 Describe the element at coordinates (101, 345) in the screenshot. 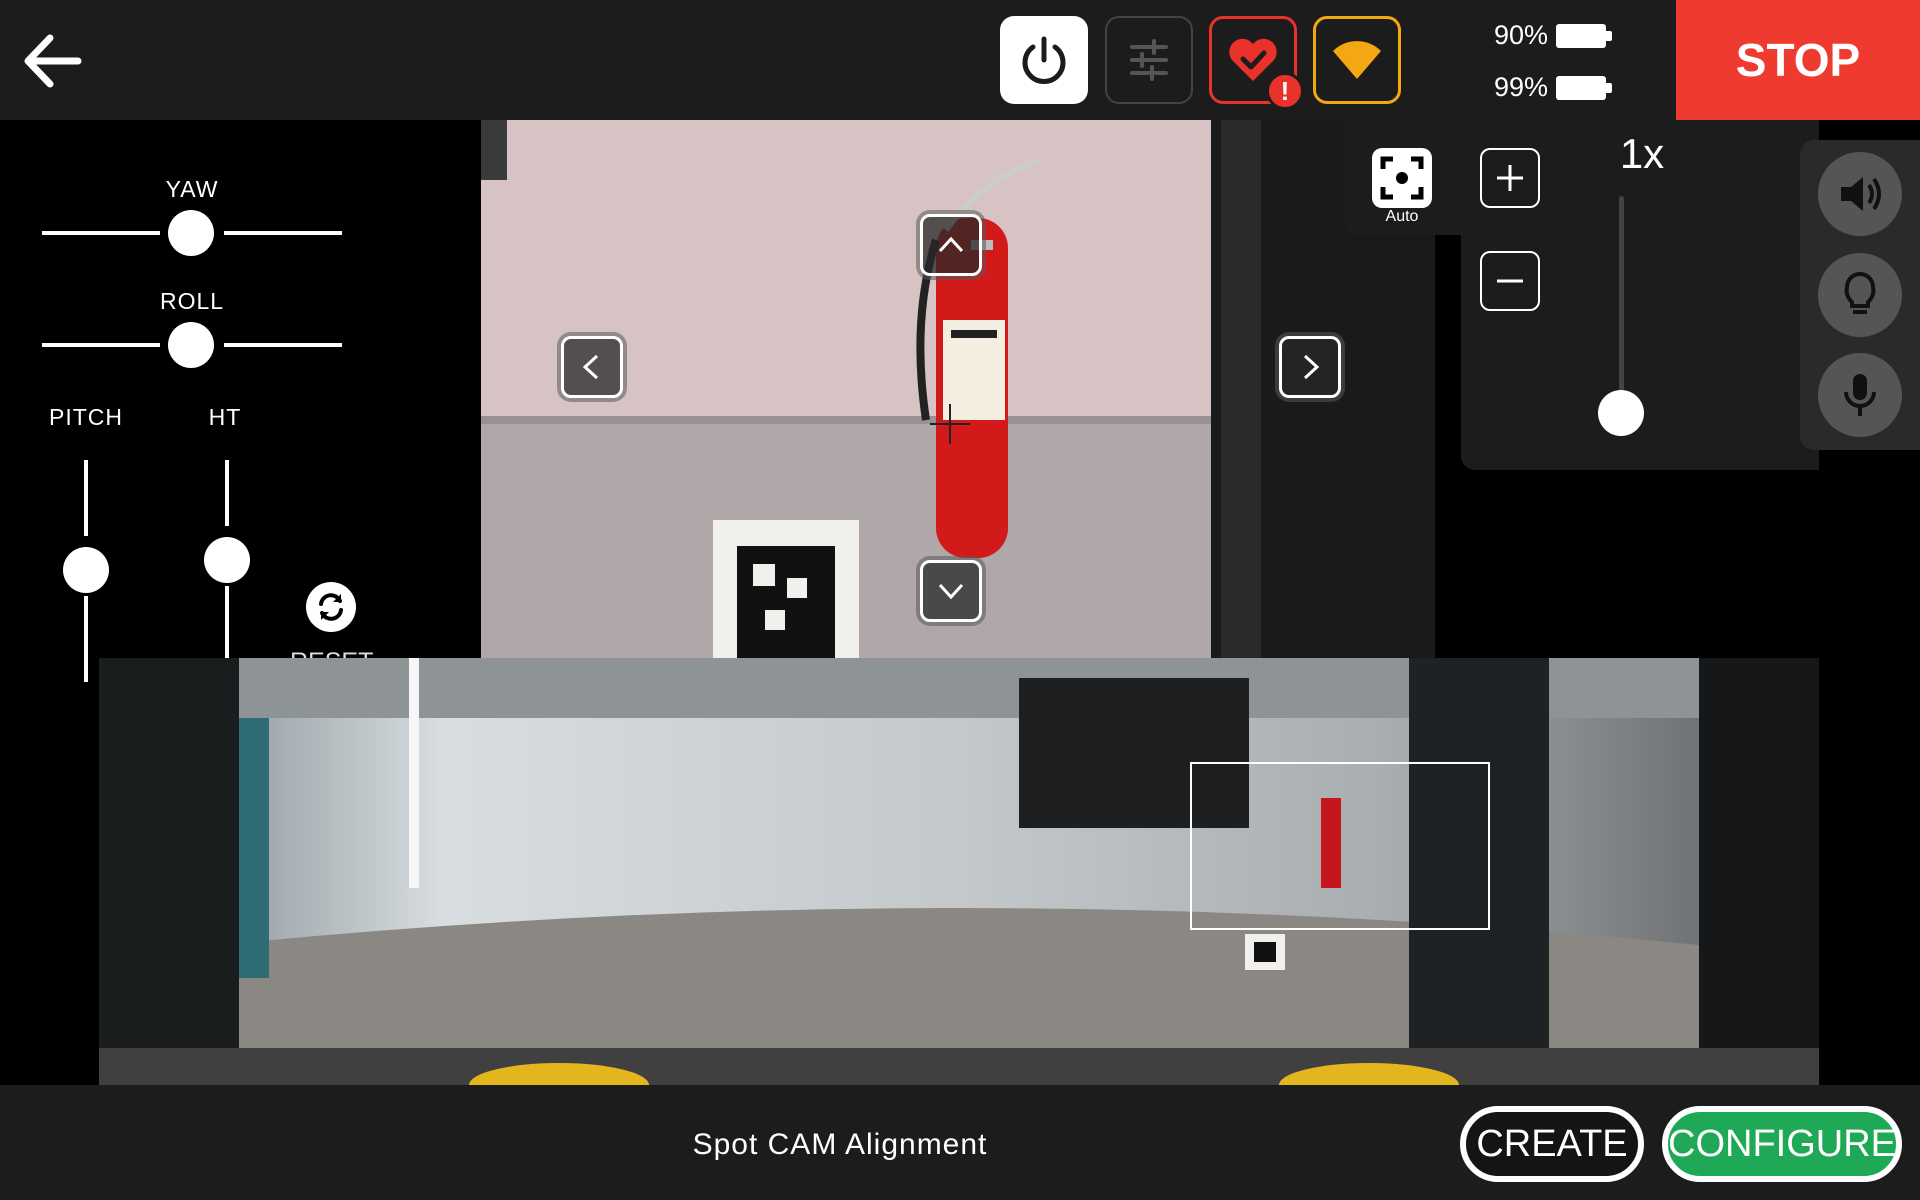

I see `roll-track-left` at that location.